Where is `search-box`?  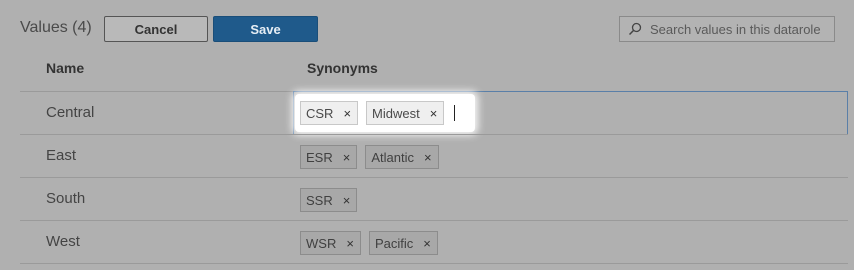 search-box is located at coordinates (727, 29).